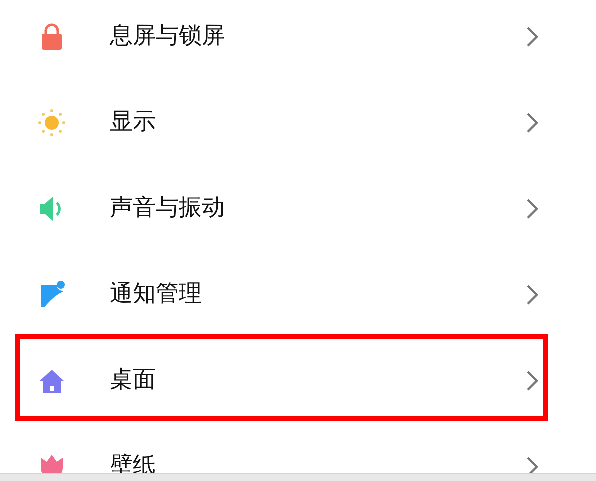  Describe the element at coordinates (167, 209) in the screenshot. I see `item-label: 声音与振动` at that location.